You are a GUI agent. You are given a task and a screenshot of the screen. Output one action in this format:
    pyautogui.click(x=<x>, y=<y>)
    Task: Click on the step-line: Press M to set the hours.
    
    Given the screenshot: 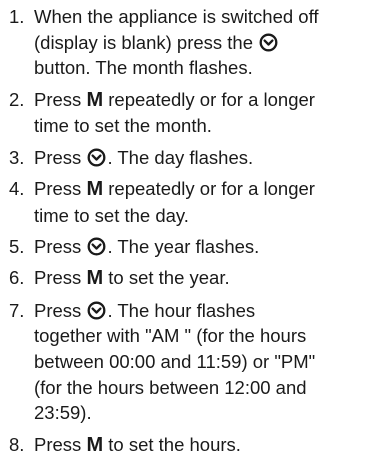 What is the action you would take?
    pyautogui.click(x=204, y=445)
    